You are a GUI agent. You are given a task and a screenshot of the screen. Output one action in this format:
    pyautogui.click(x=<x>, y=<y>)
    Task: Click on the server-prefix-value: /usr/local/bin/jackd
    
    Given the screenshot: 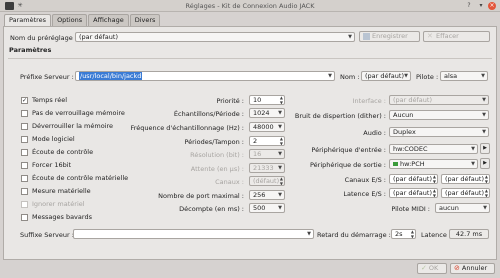 What is the action you would take?
    pyautogui.click(x=111, y=76)
    